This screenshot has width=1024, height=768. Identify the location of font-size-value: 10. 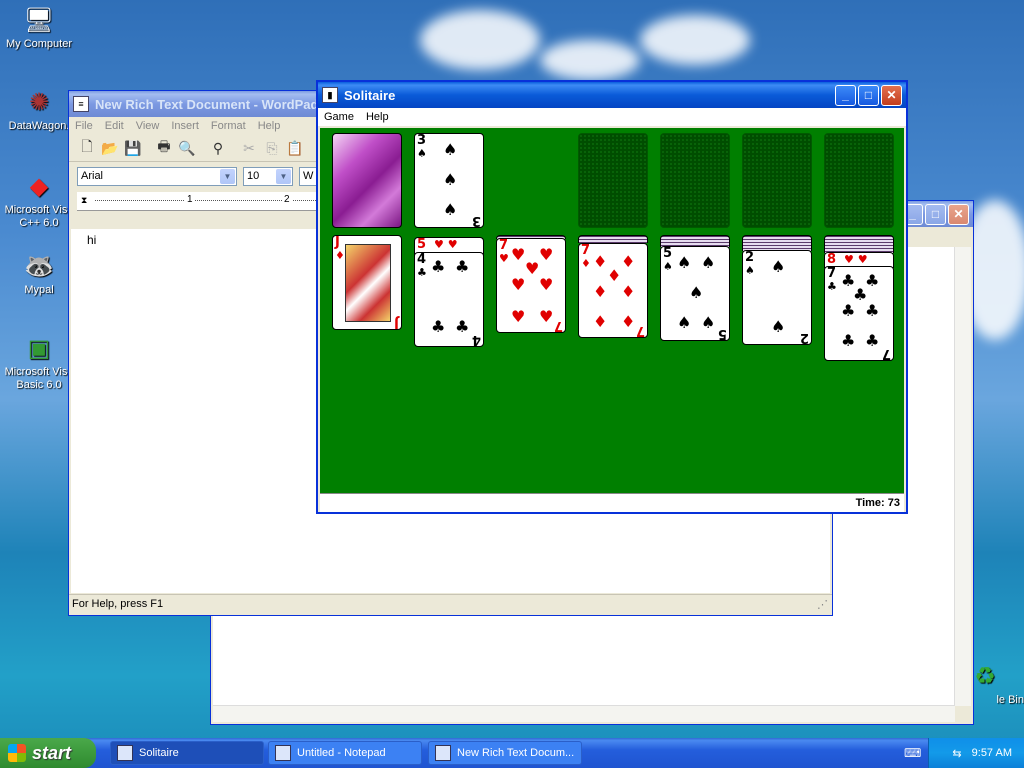
(253, 176).